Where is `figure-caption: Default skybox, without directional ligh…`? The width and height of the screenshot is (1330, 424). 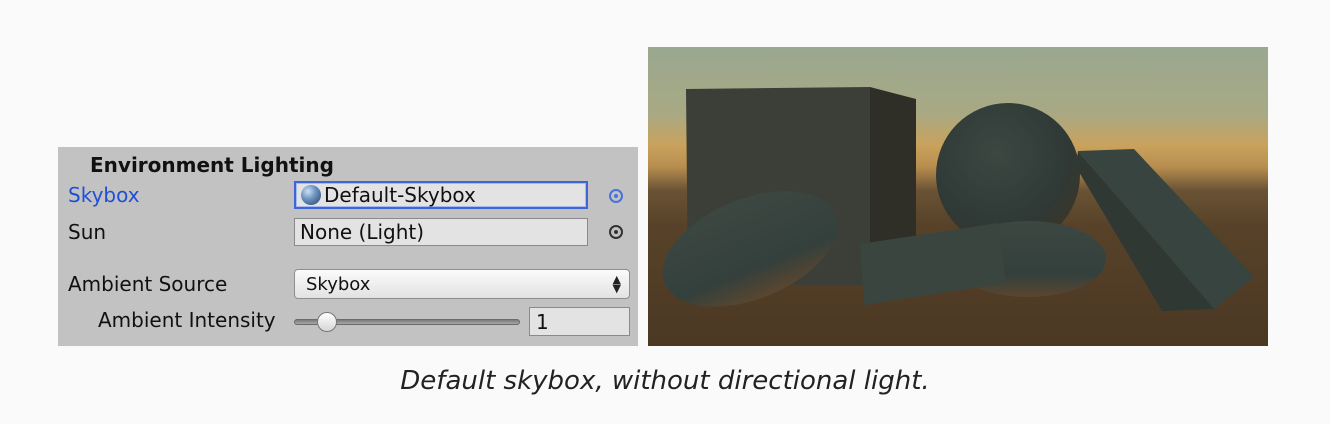 figure-caption: Default skybox, without directional ligh… is located at coordinates (665, 381).